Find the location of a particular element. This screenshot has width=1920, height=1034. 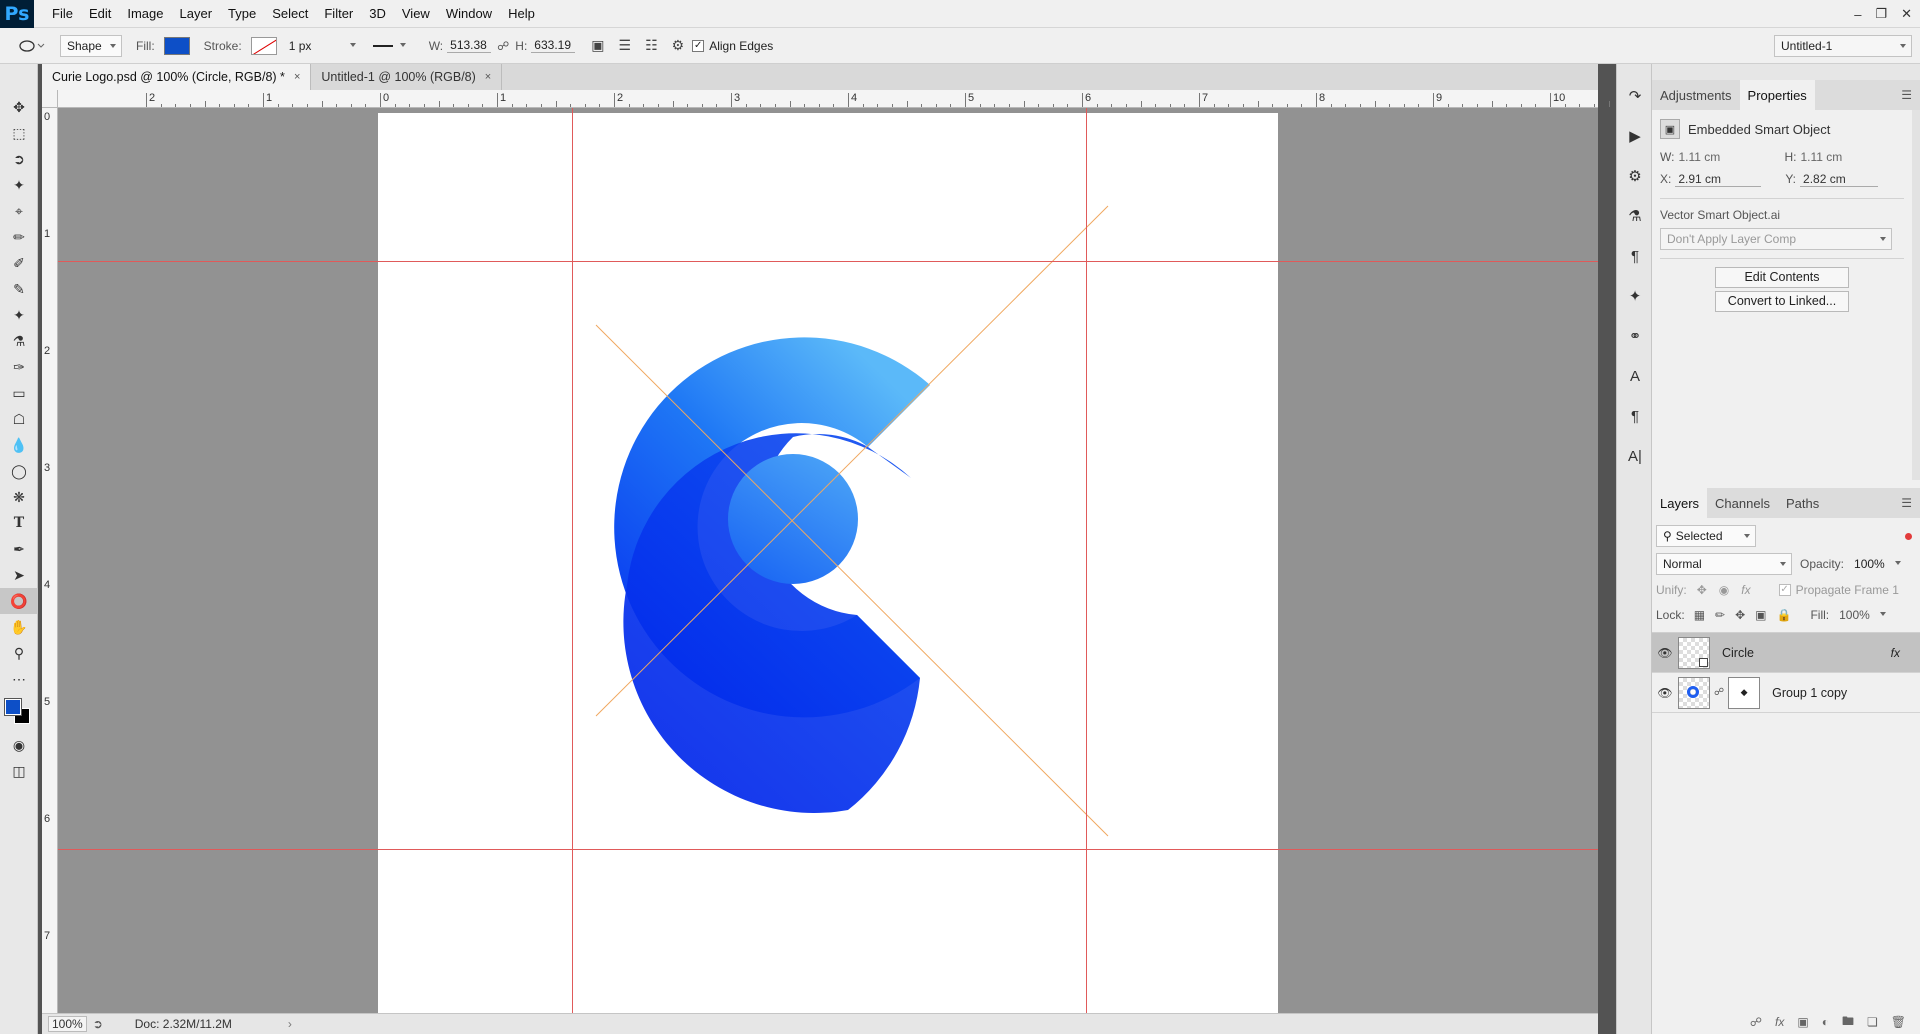

path-selection-tool-icon: ➤ is located at coordinates (19, 575).